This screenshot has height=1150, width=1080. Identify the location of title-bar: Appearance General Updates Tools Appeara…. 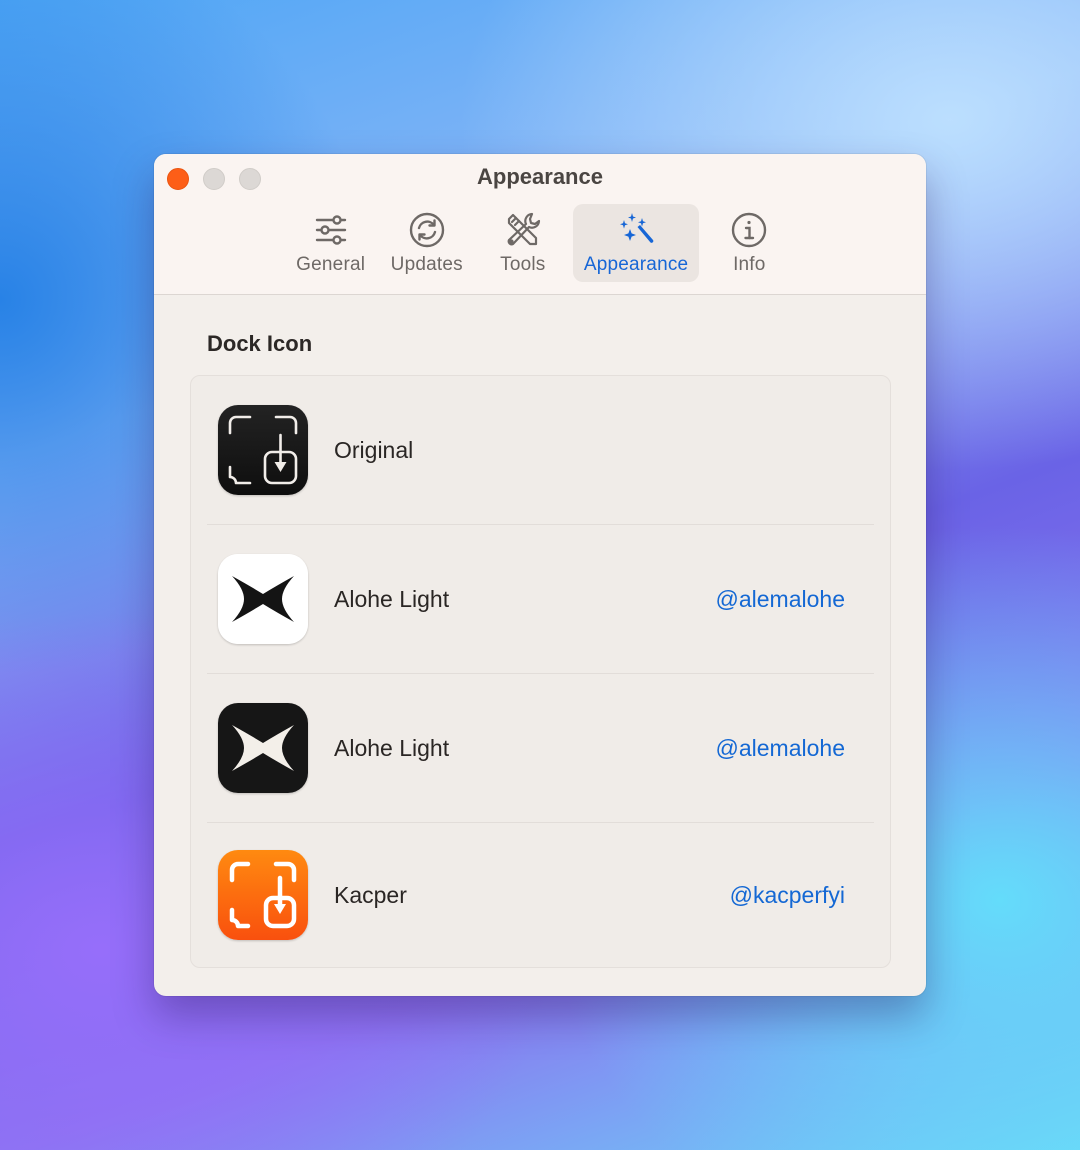
(540, 224).